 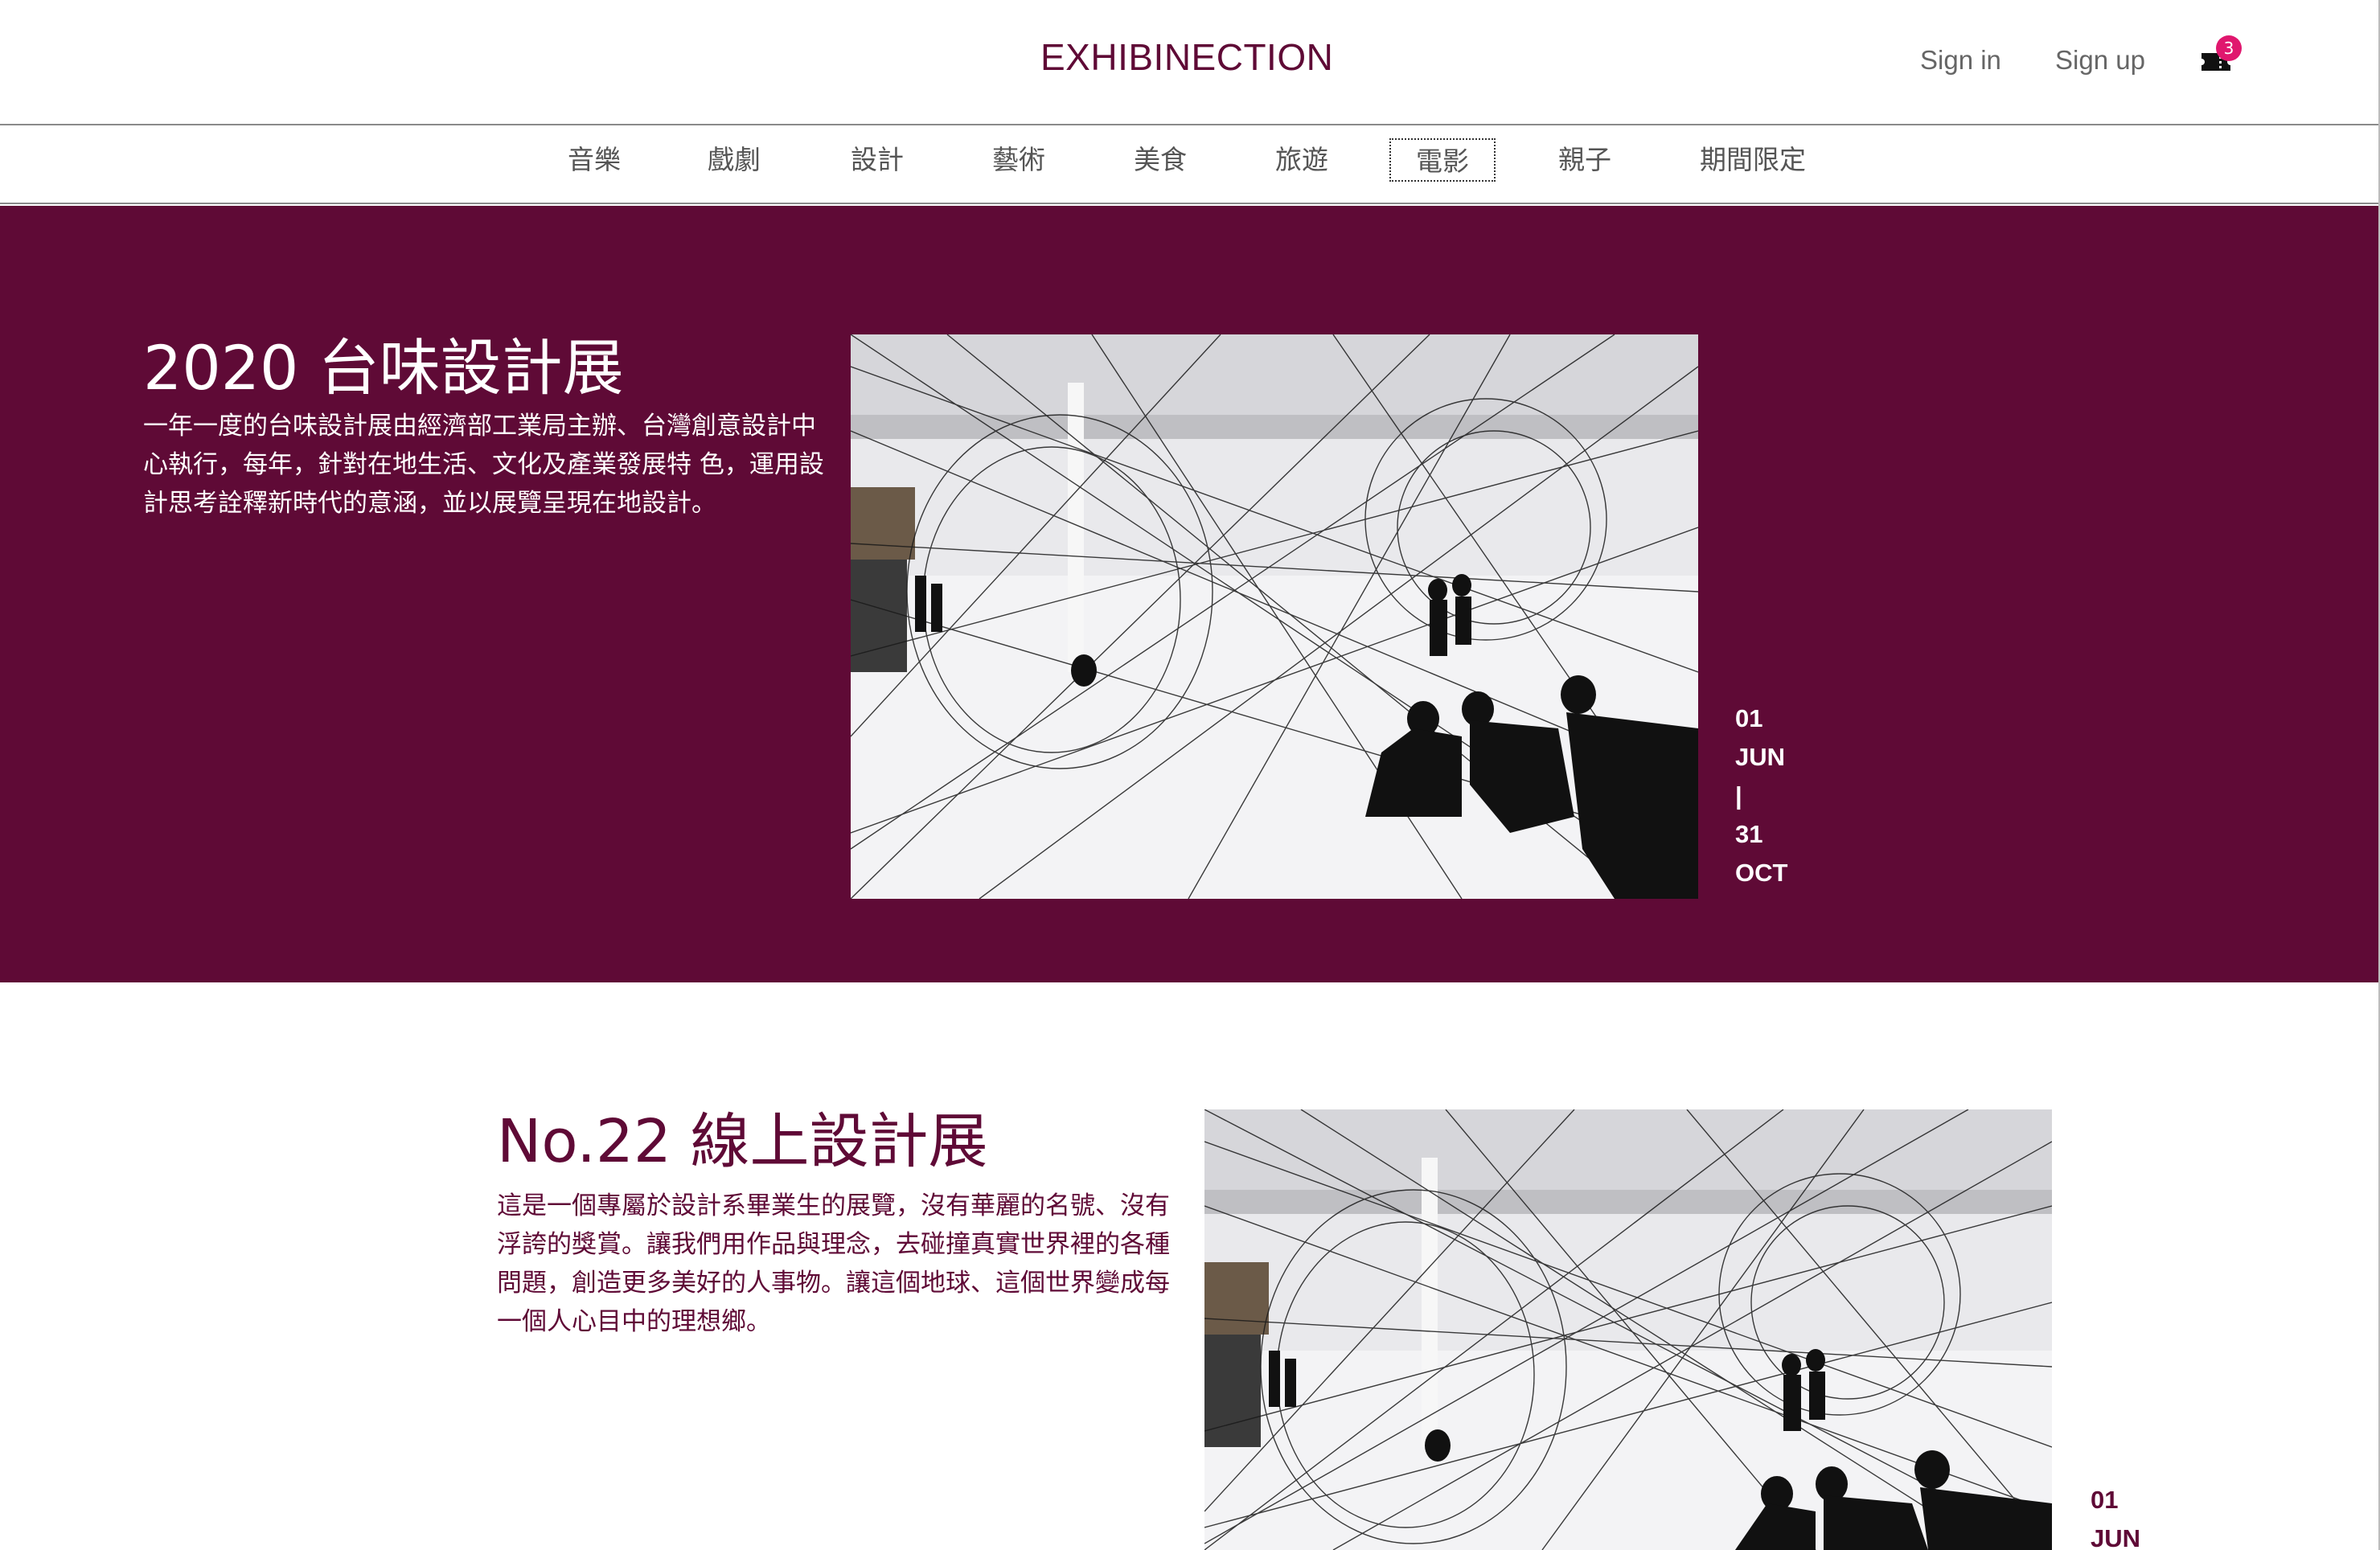 What do you see at coordinates (1442, 160) in the screenshot?
I see `nav-item-movie: 電影` at bounding box center [1442, 160].